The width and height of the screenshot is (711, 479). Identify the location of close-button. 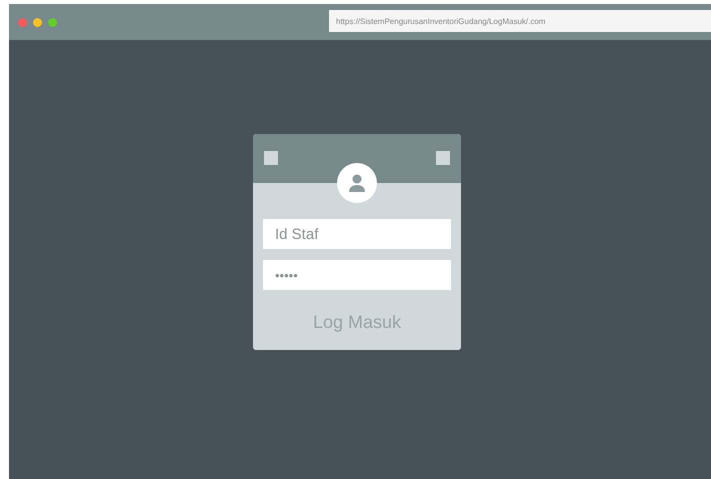
(22, 22).